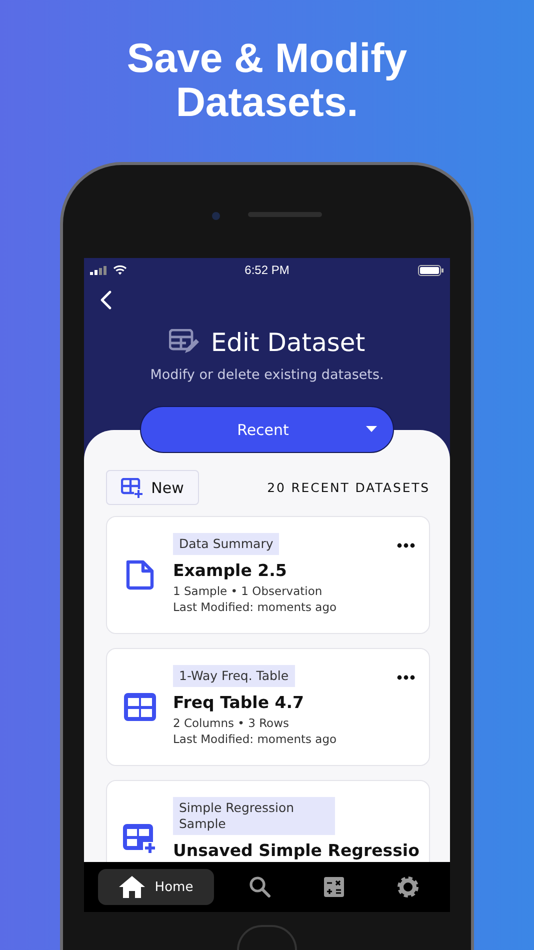  Describe the element at coordinates (226, 544) in the screenshot. I see `dataset-type-tag: Data Summary` at that location.